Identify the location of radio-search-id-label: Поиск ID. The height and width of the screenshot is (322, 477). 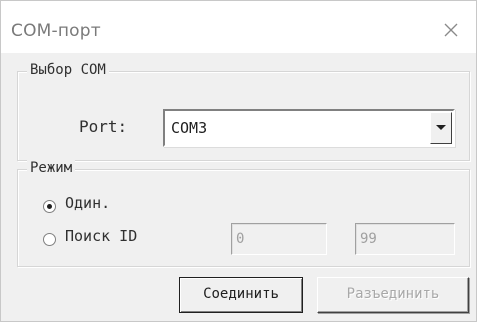
(101, 236).